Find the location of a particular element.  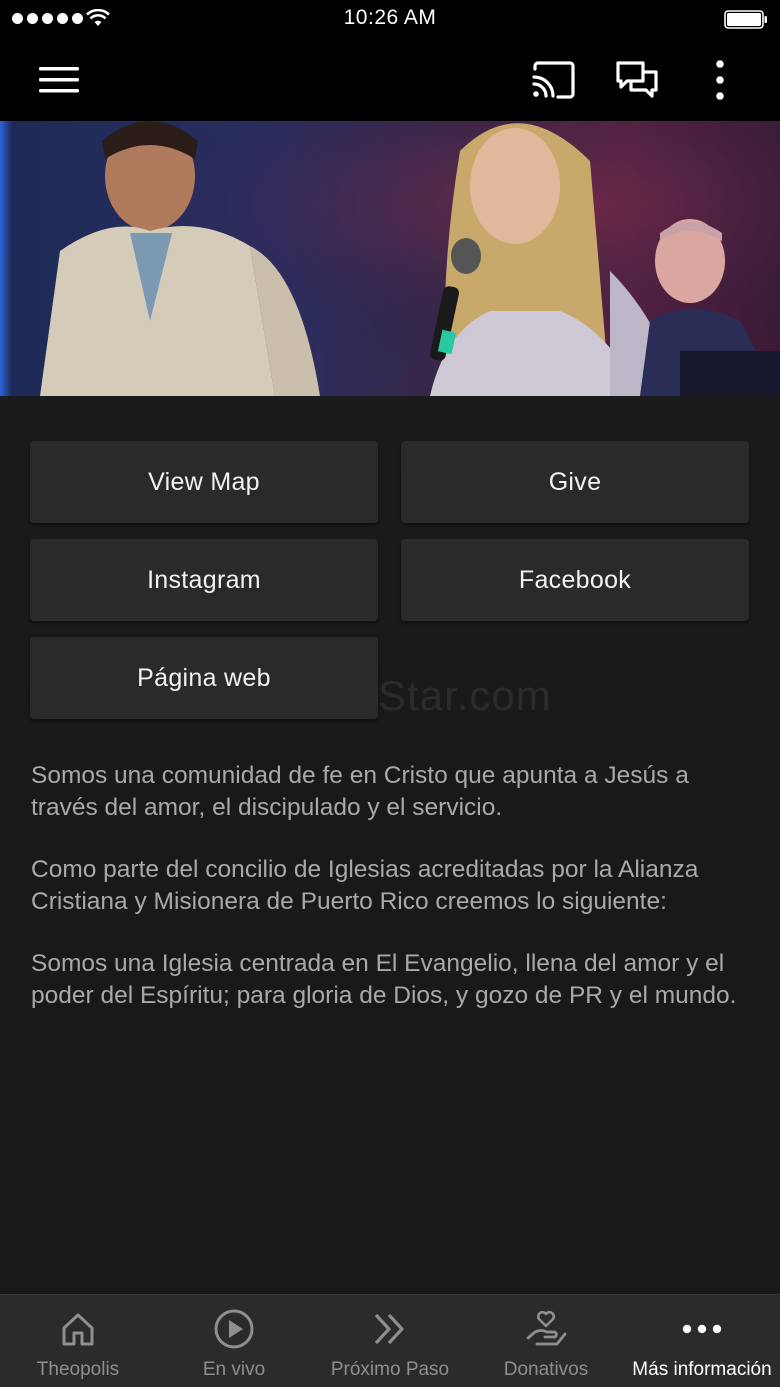

facebook-button: Facebook is located at coordinates (575, 580).